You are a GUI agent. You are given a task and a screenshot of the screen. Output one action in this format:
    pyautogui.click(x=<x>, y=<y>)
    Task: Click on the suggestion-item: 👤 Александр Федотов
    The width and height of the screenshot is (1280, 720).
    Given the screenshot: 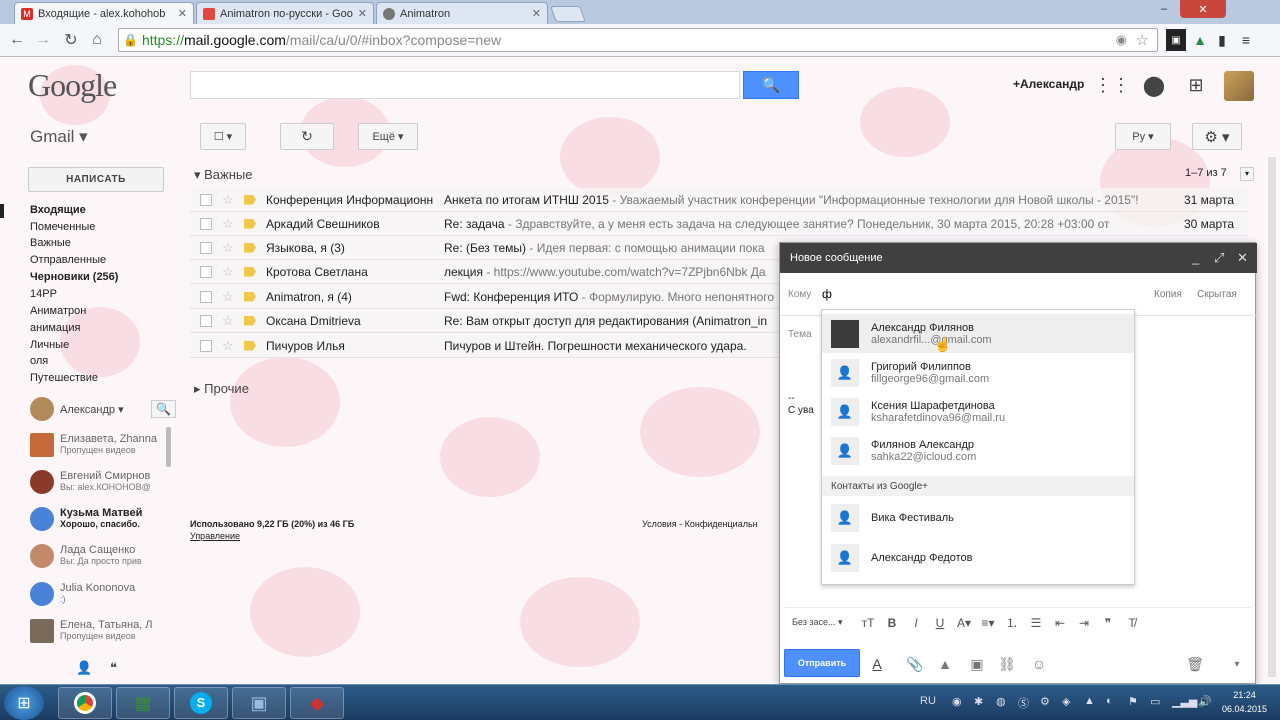 What is the action you would take?
    pyautogui.click(x=978, y=557)
    